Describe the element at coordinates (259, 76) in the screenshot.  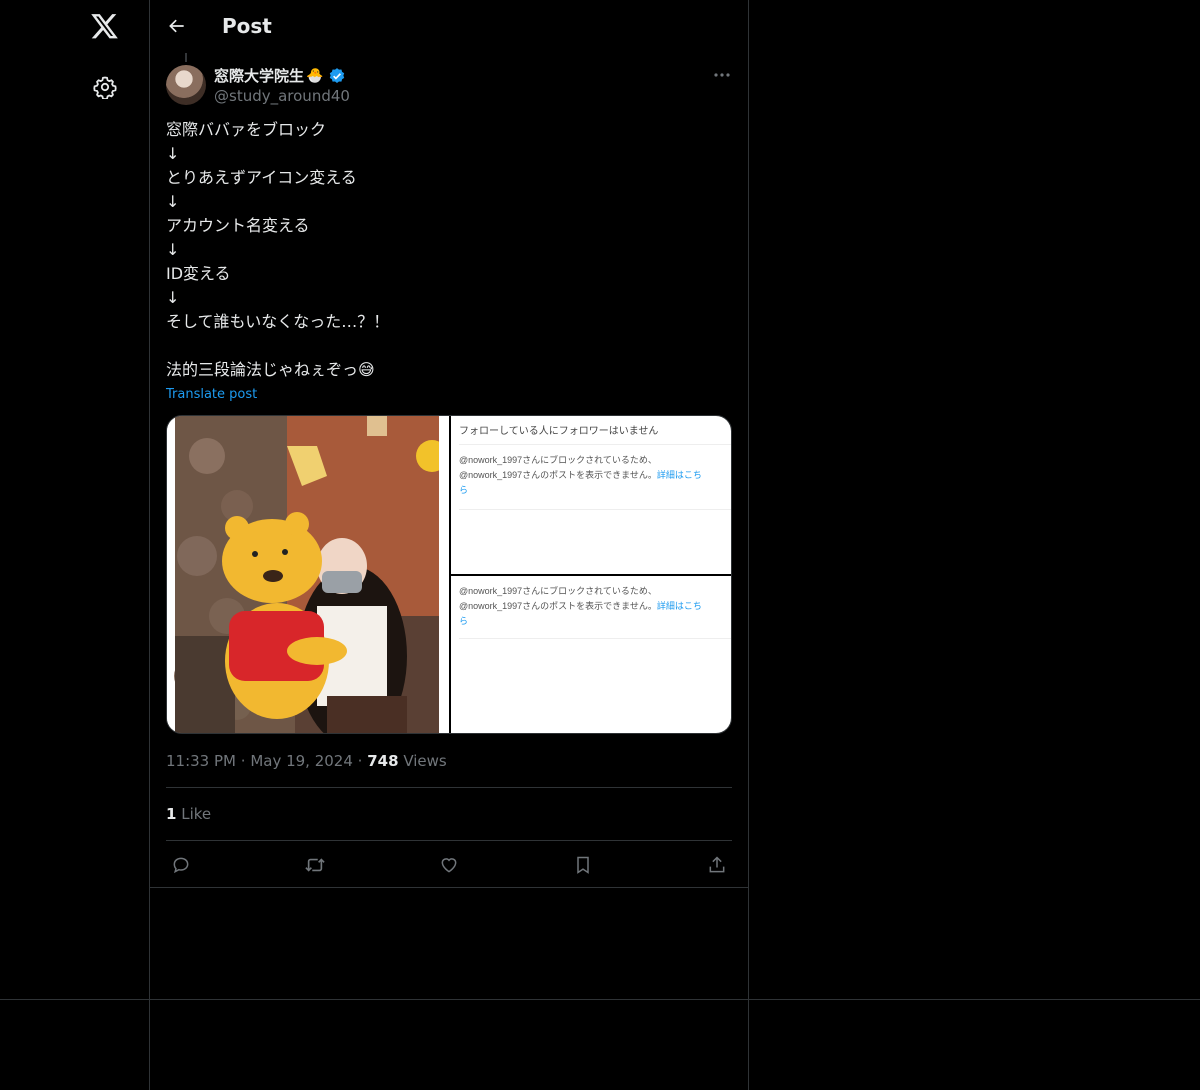
I see `display-name-text: 窓際大学院生` at that location.